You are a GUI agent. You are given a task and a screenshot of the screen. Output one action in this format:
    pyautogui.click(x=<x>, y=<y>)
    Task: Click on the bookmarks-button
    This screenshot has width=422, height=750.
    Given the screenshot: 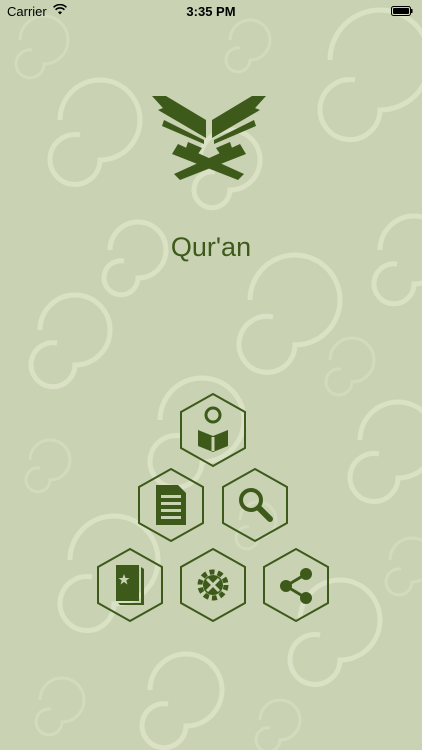 What is the action you would take?
    pyautogui.click(x=130, y=585)
    